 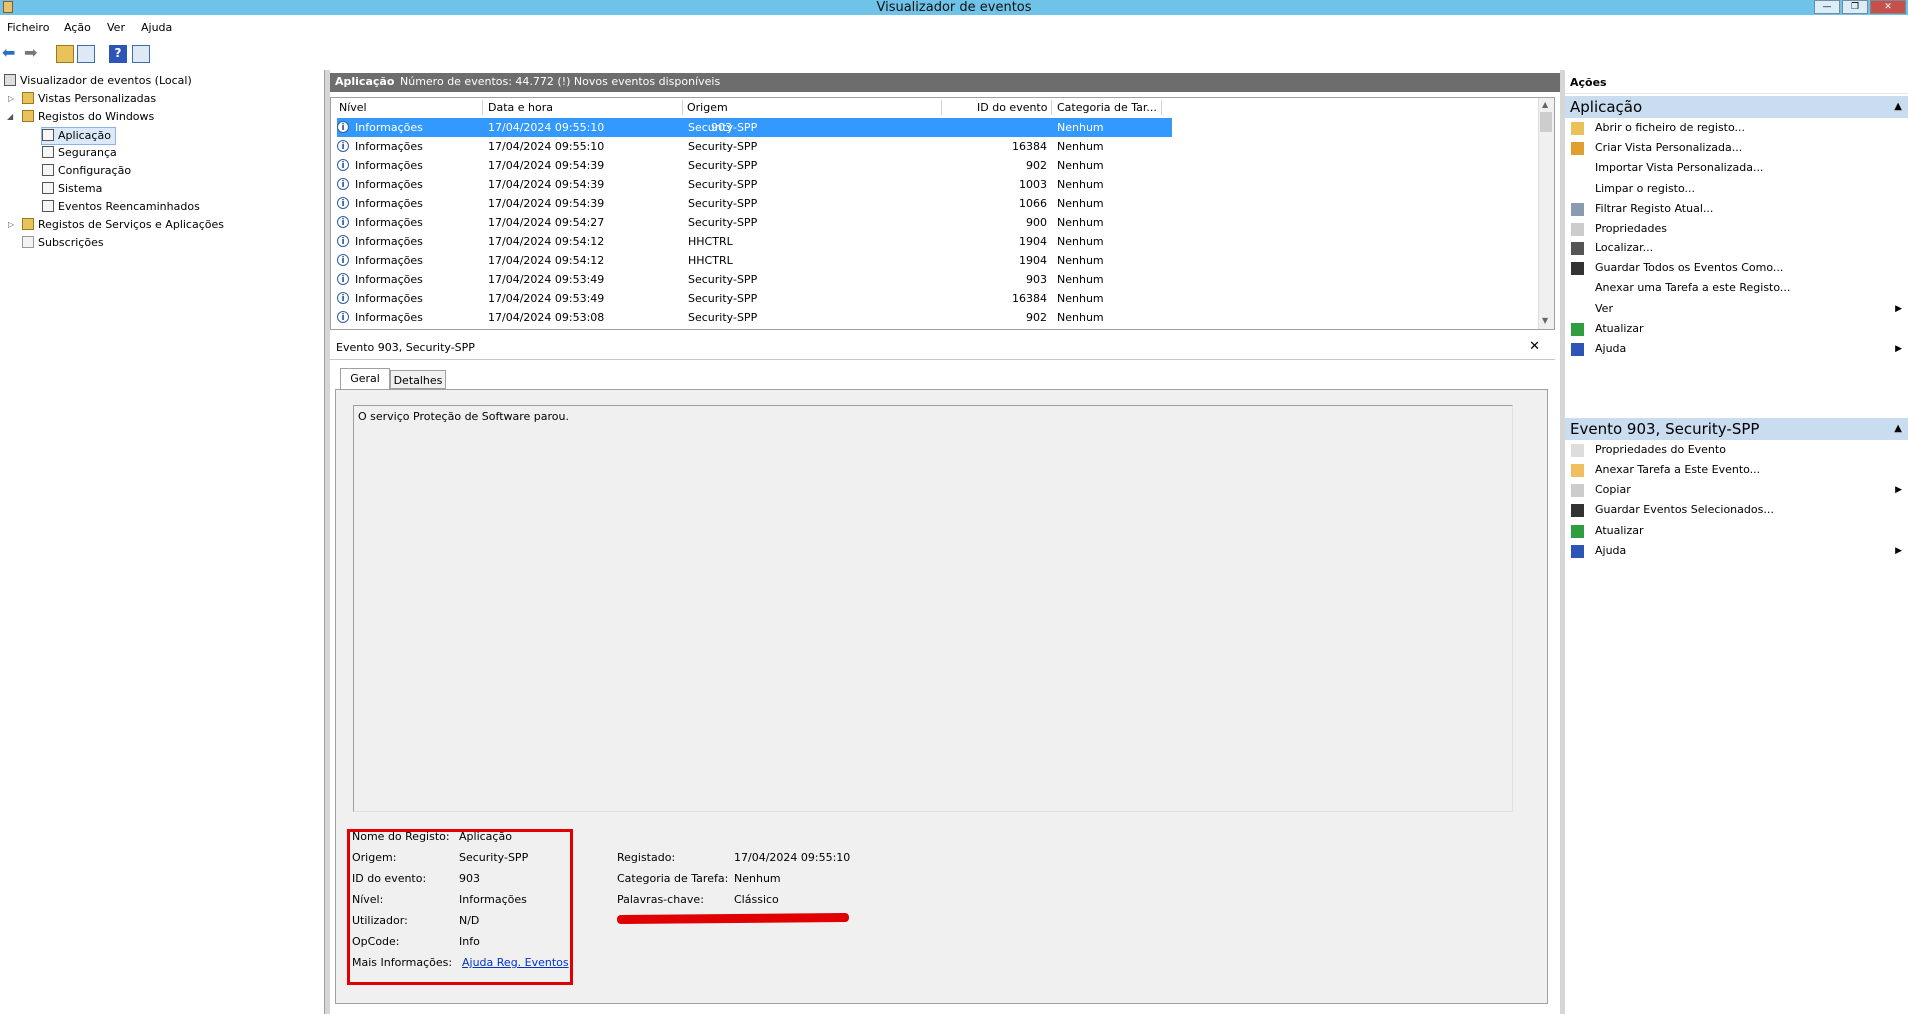 What do you see at coordinates (365, 379) in the screenshot?
I see `tab-geral: Geral` at bounding box center [365, 379].